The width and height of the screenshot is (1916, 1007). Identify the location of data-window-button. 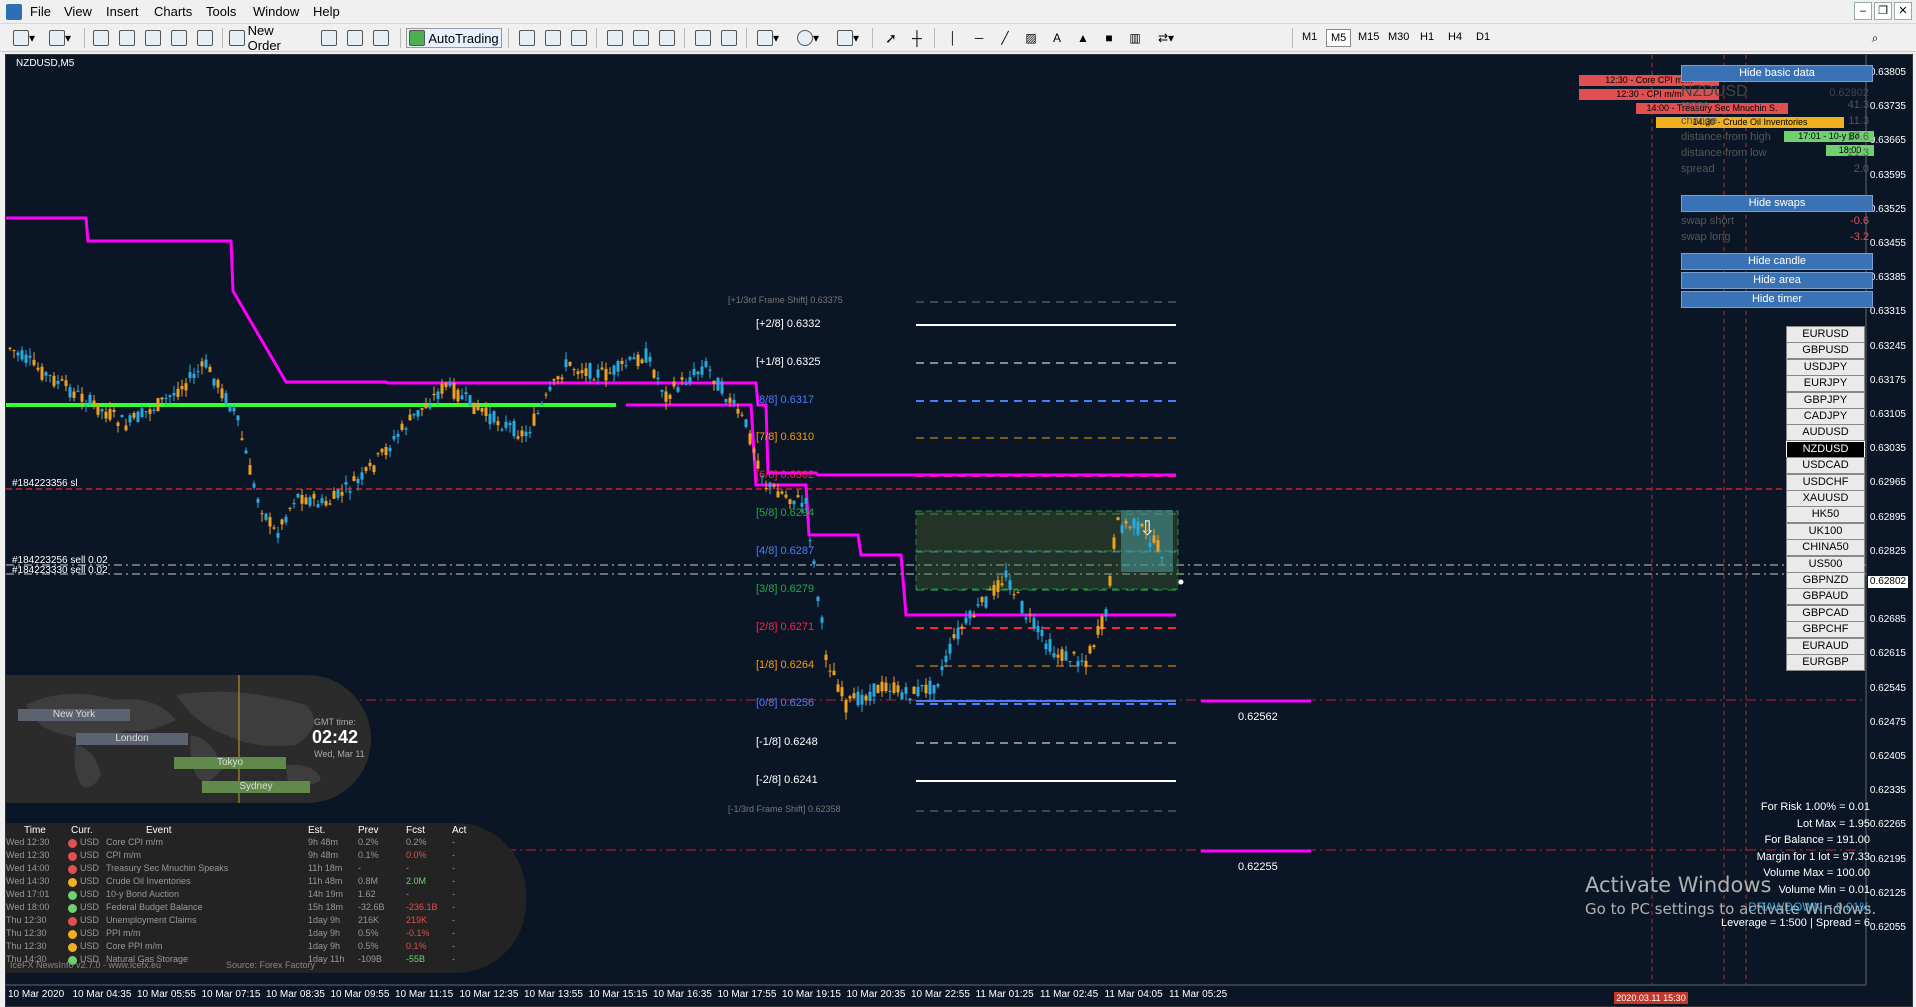
(127, 38).